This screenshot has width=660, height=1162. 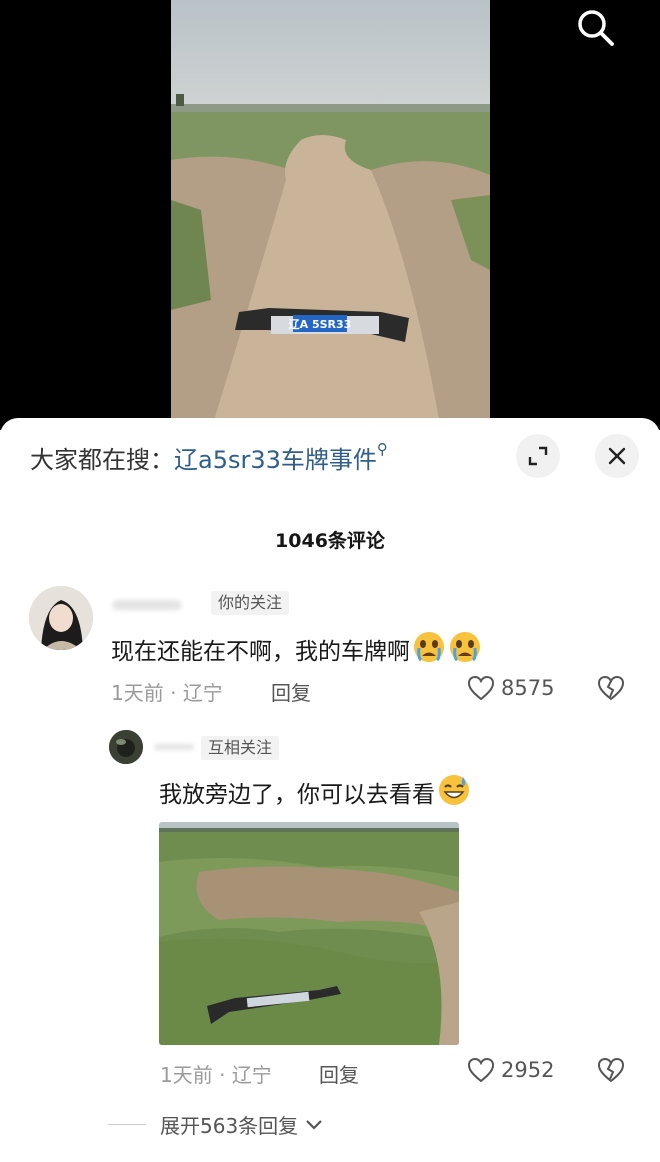 I want to click on reply-time: 1天前, so click(x=186, y=1075).